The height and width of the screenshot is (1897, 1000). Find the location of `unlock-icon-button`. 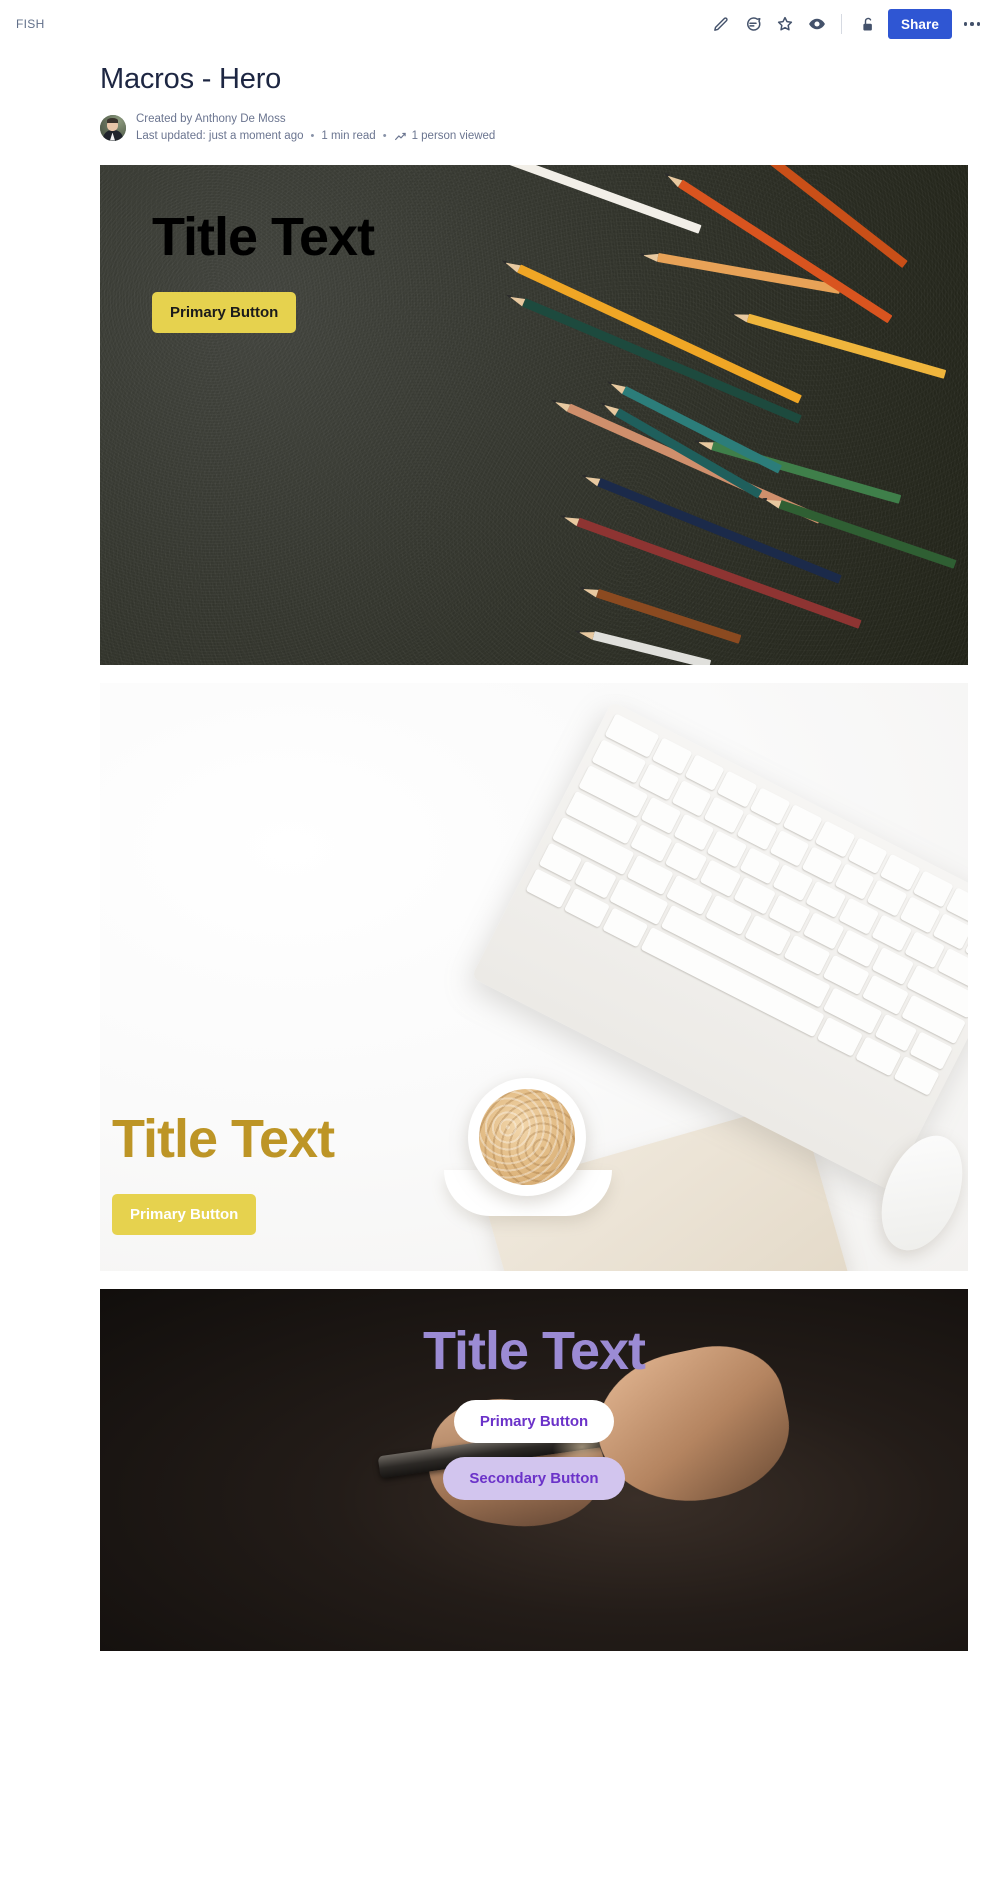

unlock-icon-button is located at coordinates (866, 24).